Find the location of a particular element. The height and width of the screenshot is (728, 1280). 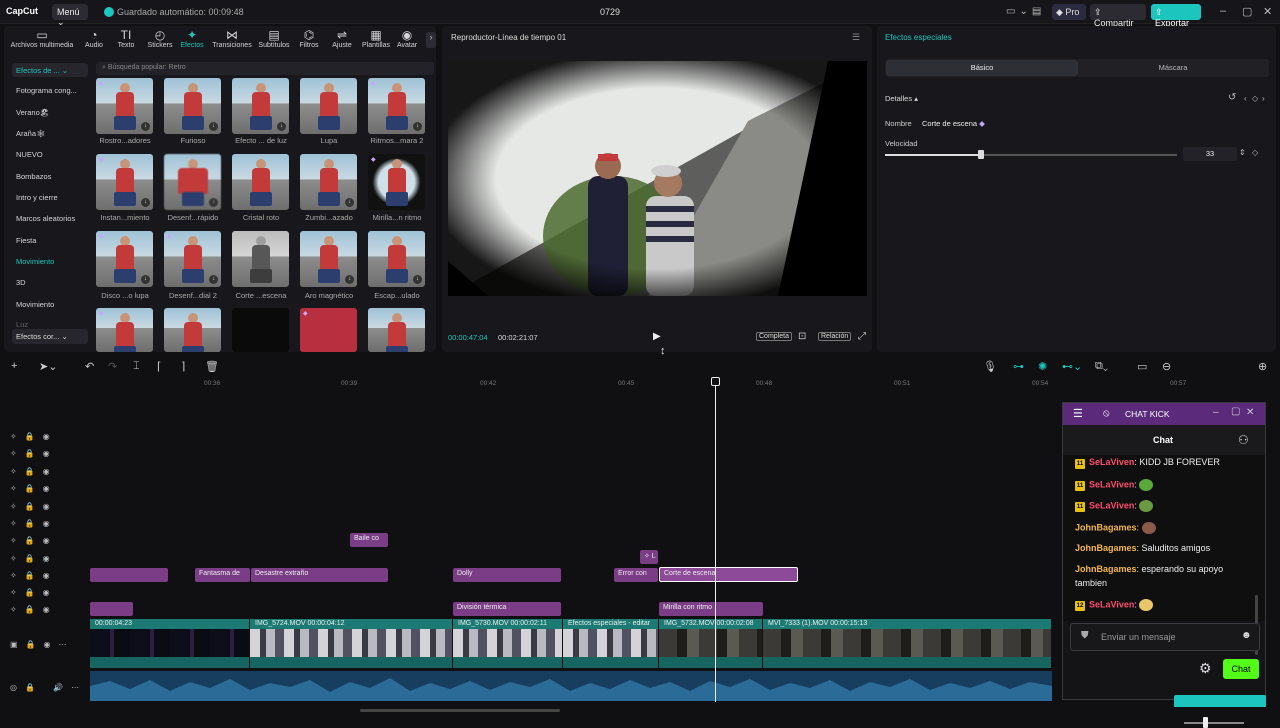

redo-icon: ↷ is located at coordinates (112, 366).